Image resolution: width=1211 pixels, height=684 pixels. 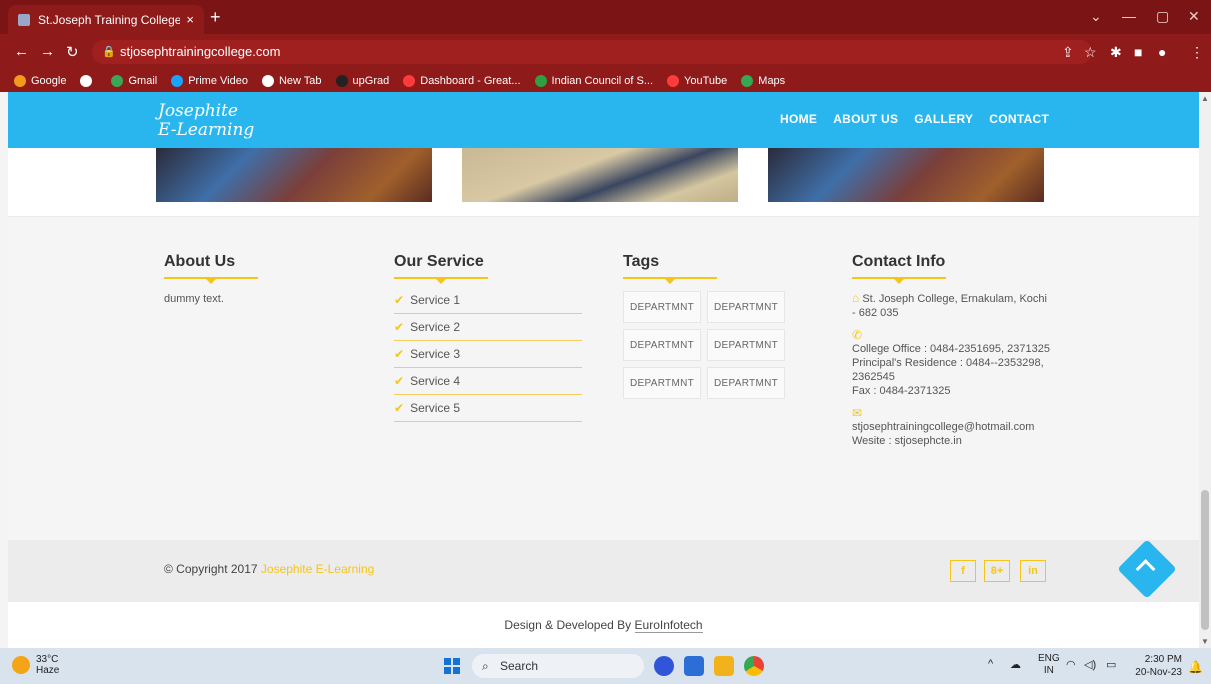 What do you see at coordinates (1033, 571) in the screenshot?
I see `linkedin-icon: in` at bounding box center [1033, 571].